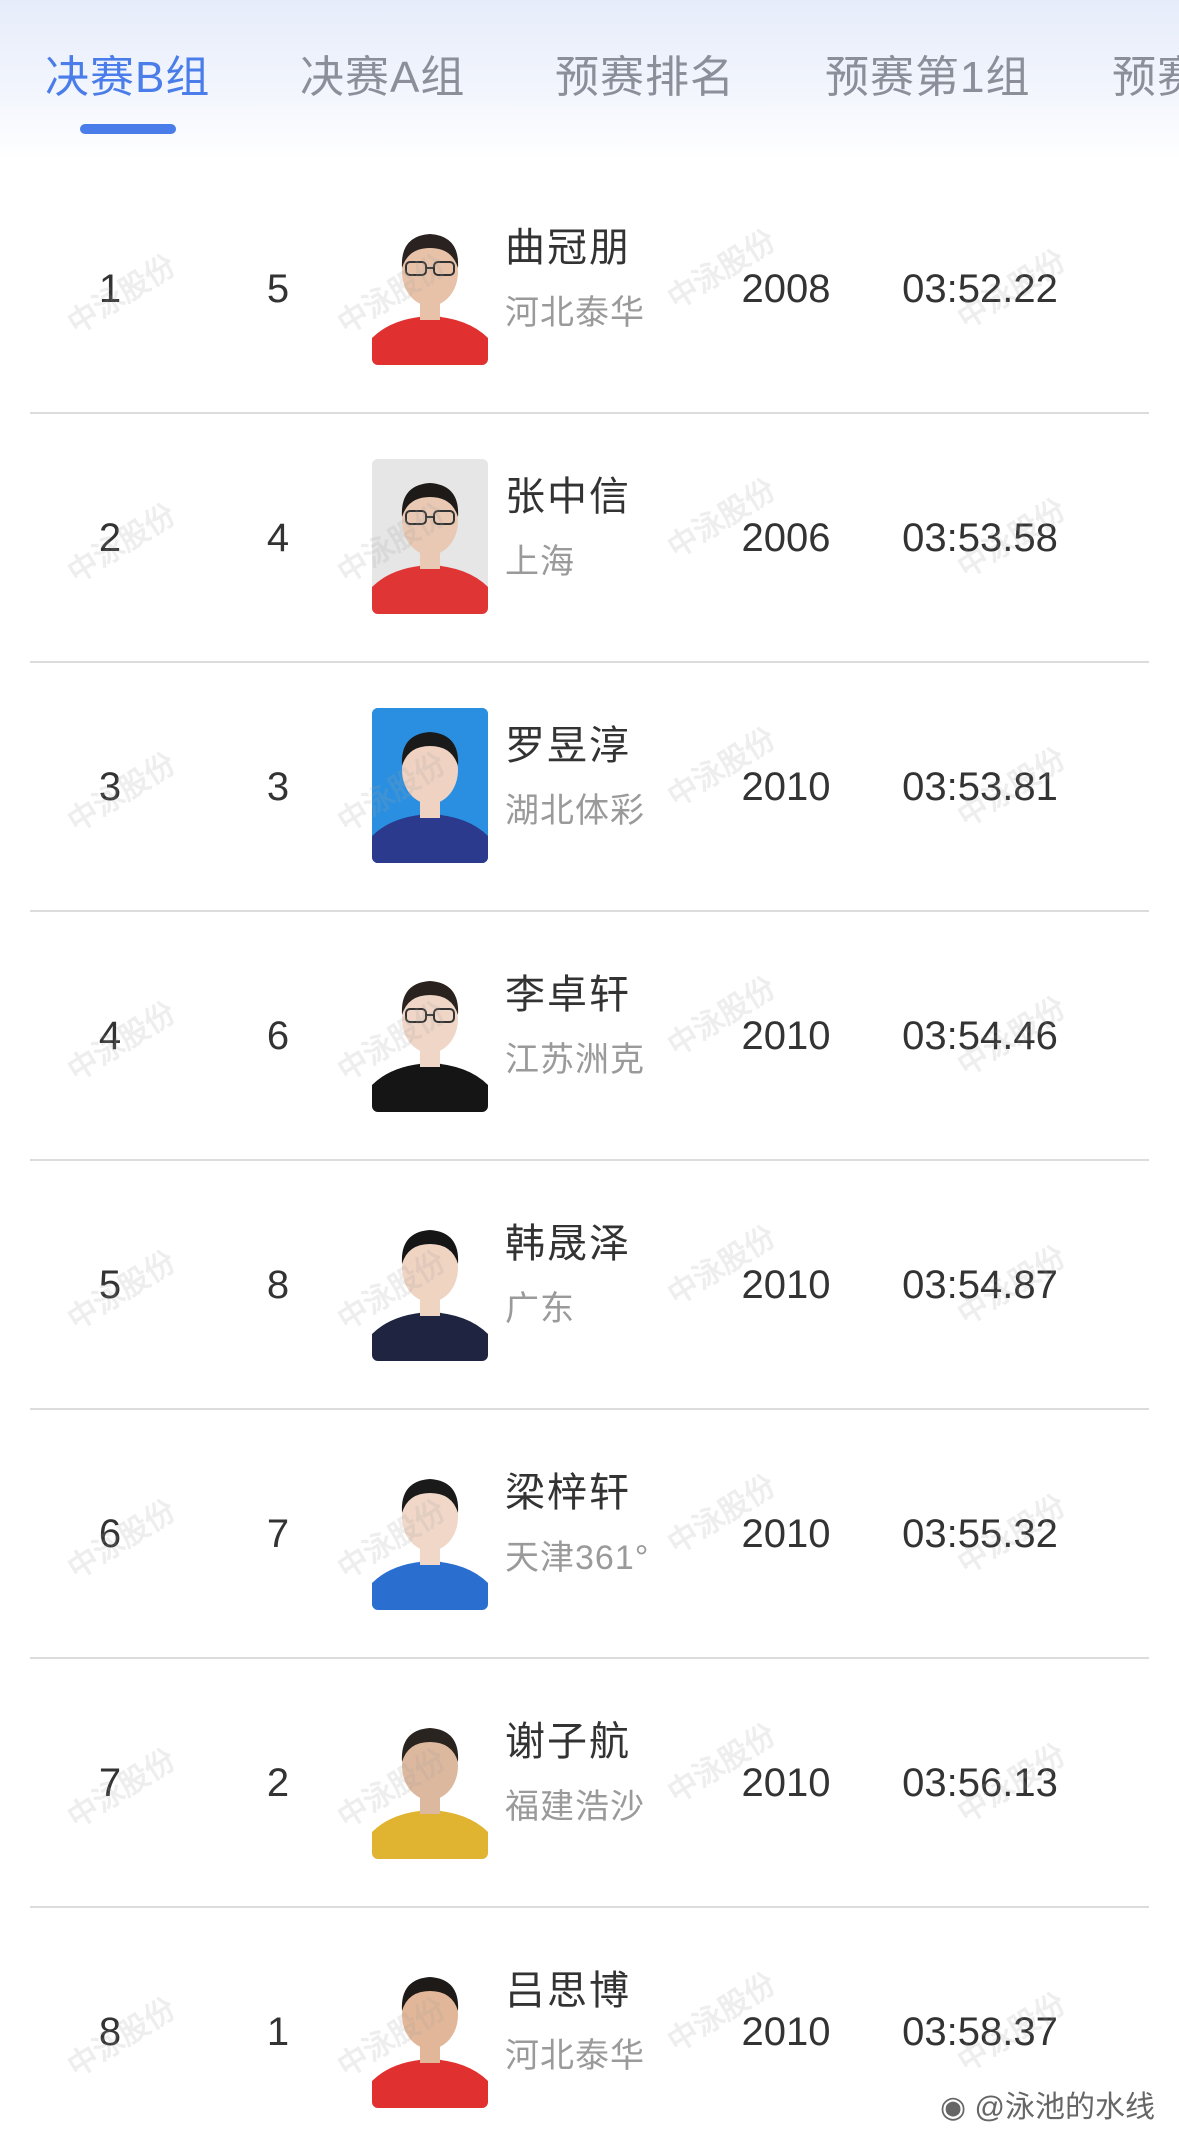  What do you see at coordinates (110, 1036) in the screenshot?
I see `rank: 4` at bounding box center [110, 1036].